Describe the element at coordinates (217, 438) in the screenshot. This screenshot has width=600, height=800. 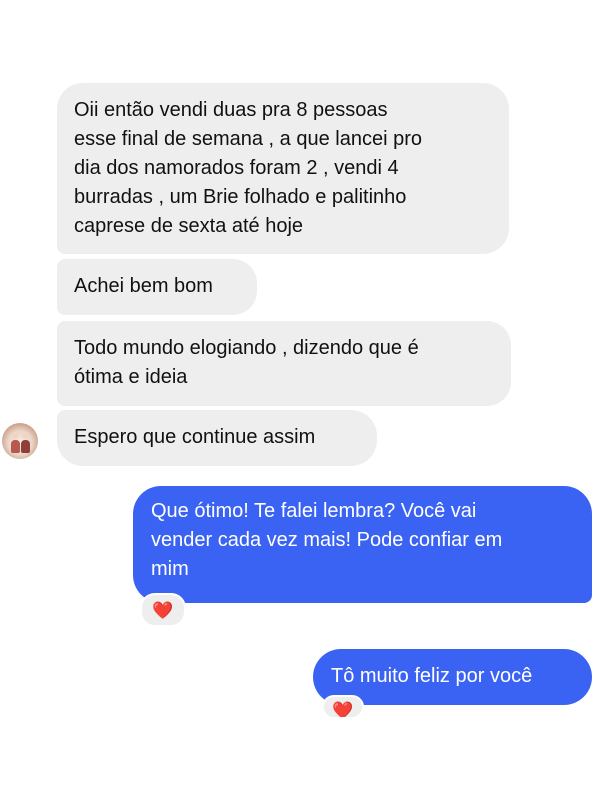
I see `incoming-message-bubble: Espero que continue assim` at that location.